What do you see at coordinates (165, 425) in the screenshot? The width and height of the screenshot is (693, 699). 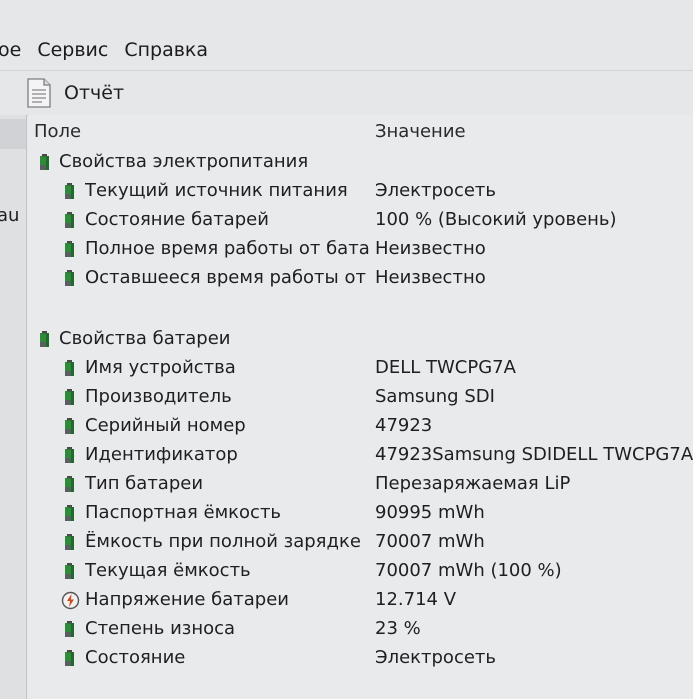 I see `field-label: Серийный номер` at bounding box center [165, 425].